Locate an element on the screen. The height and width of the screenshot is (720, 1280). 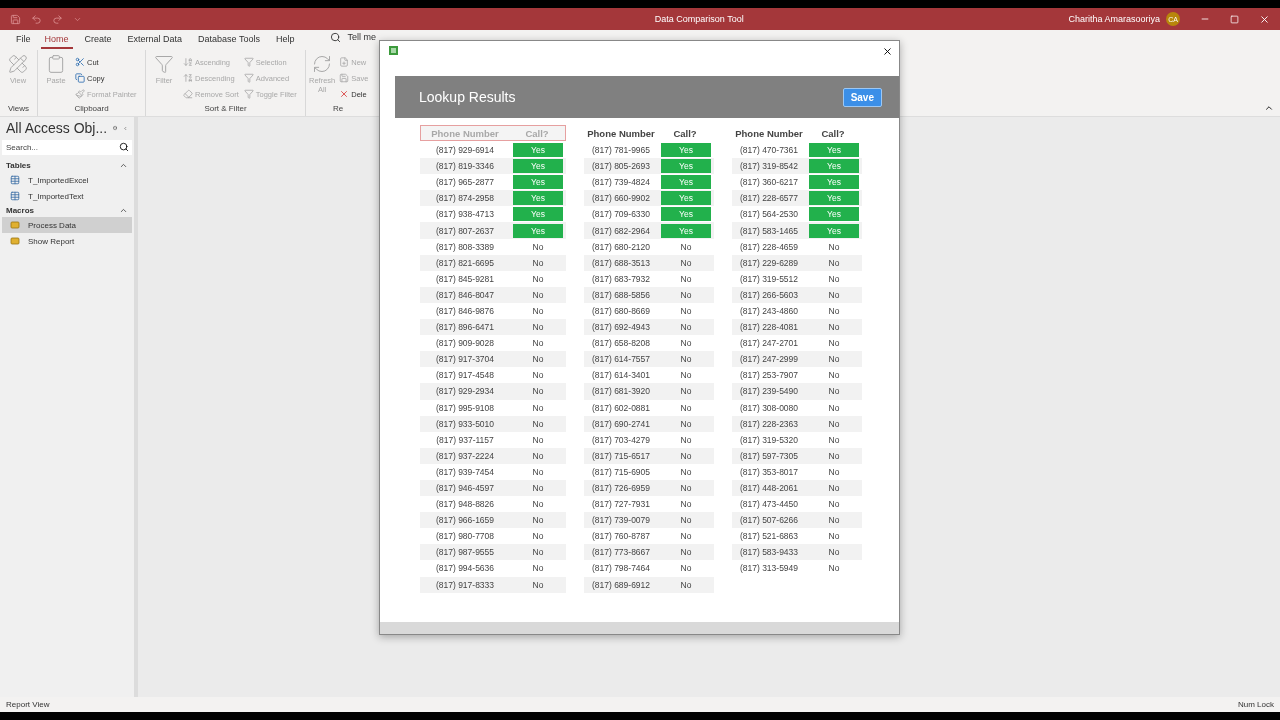
table-cell-text: (817) 807-2637 is located at coordinates (465, 230).